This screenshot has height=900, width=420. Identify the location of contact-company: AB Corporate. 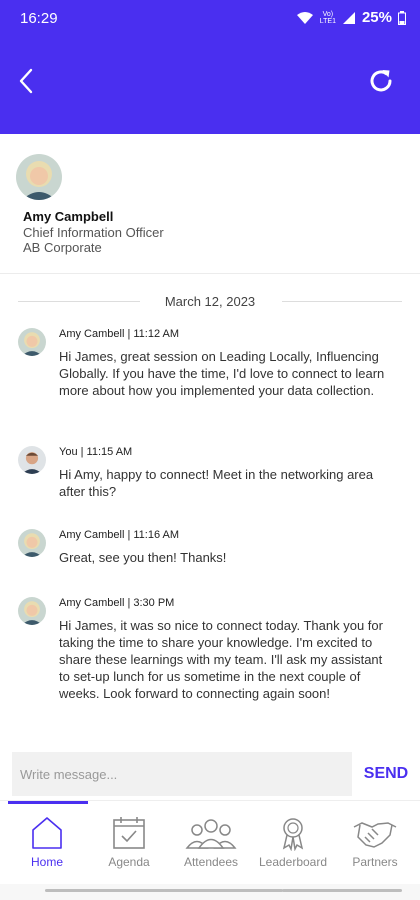
(62, 247).